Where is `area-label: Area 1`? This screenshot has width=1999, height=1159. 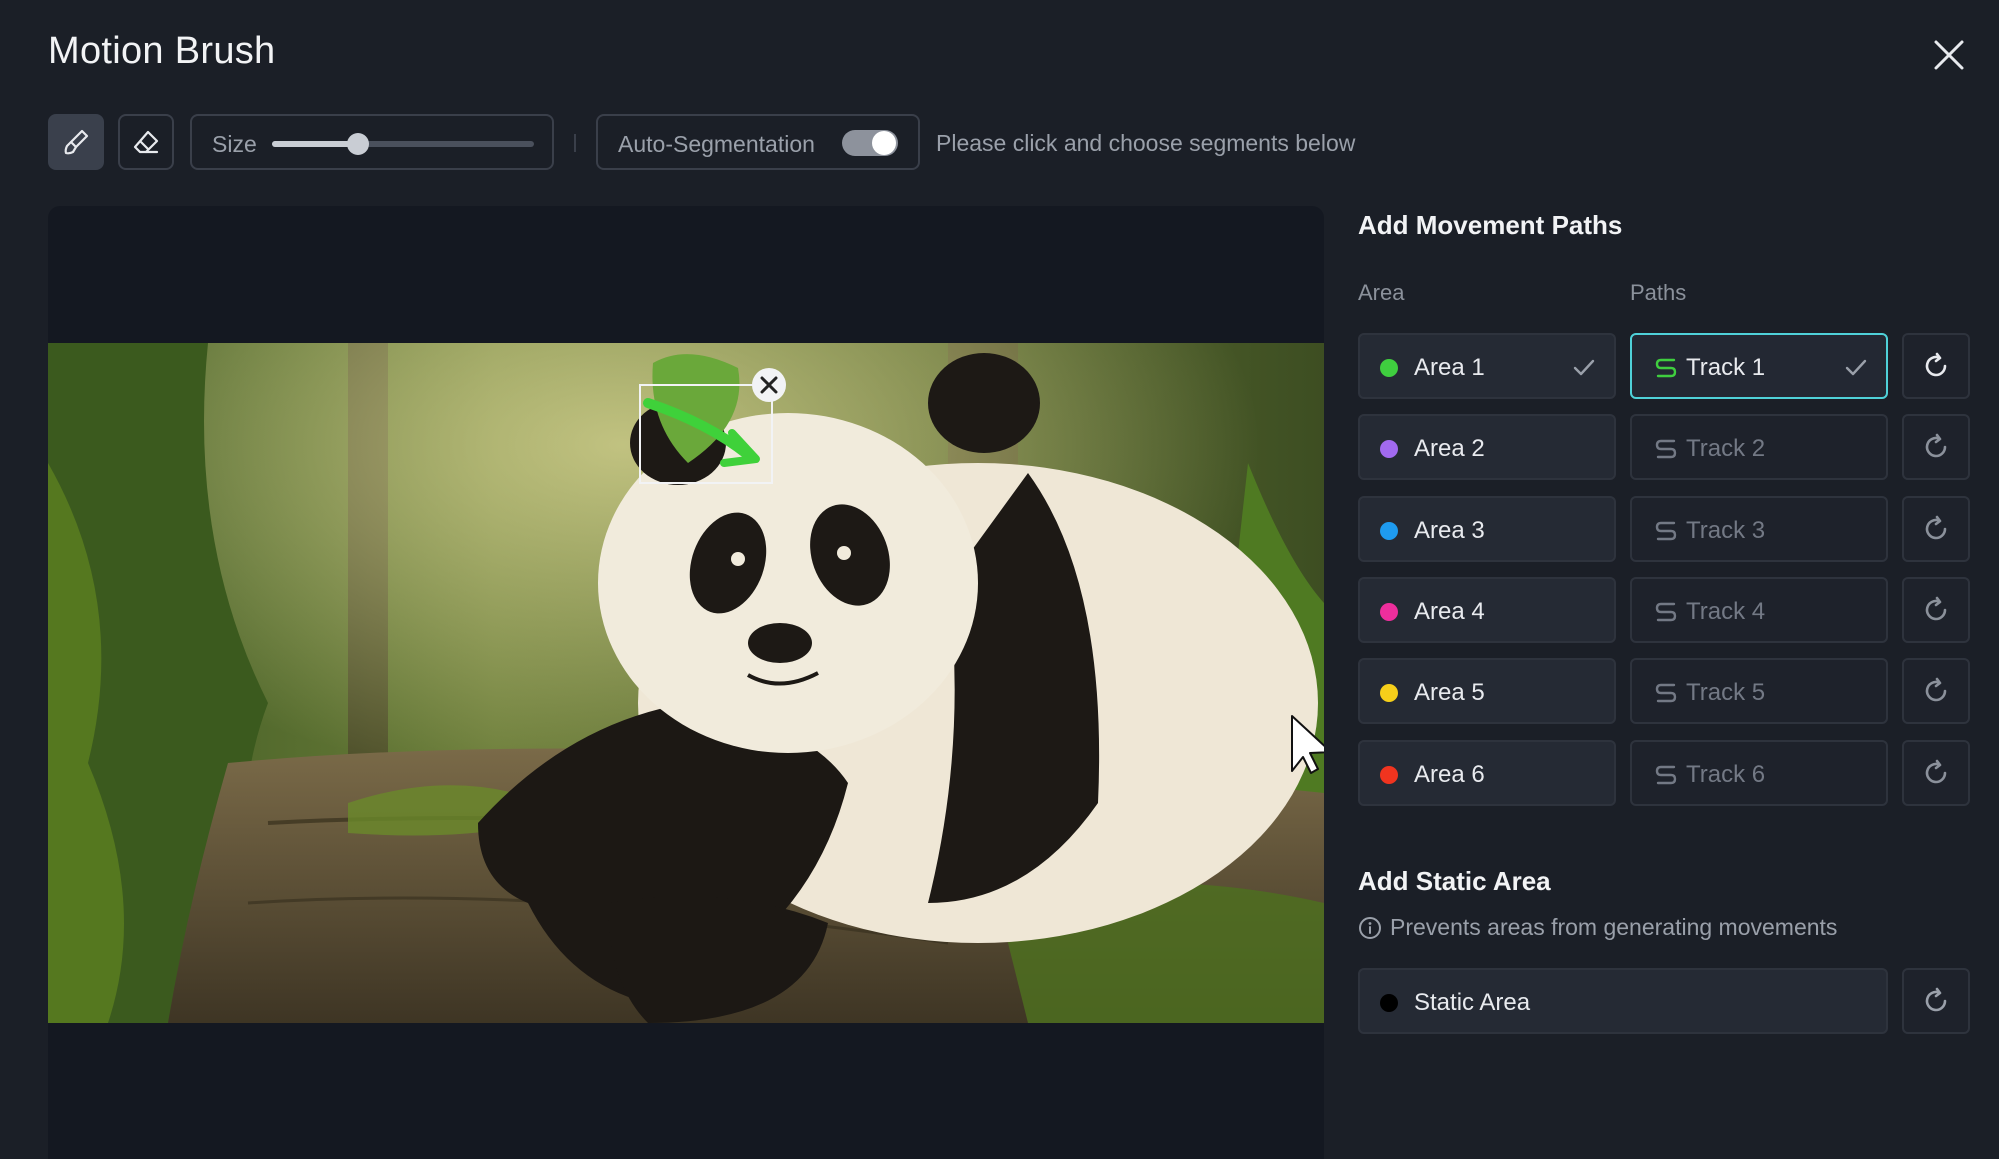 area-label: Area 1 is located at coordinates (1449, 367).